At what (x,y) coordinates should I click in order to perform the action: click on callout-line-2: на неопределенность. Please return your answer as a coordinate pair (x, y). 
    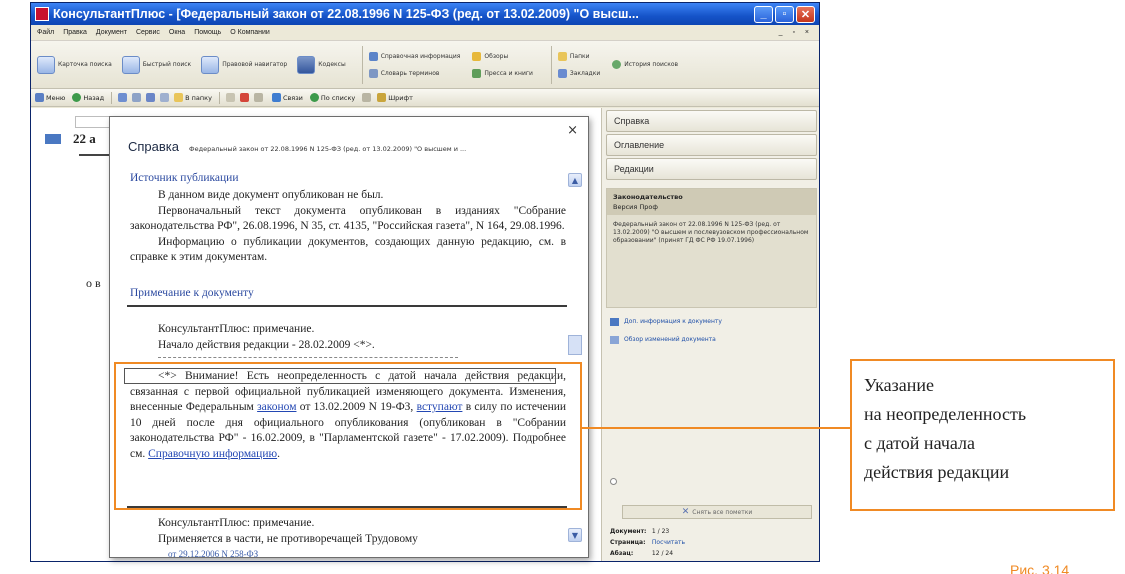
    Looking at the image, I should click on (945, 414).